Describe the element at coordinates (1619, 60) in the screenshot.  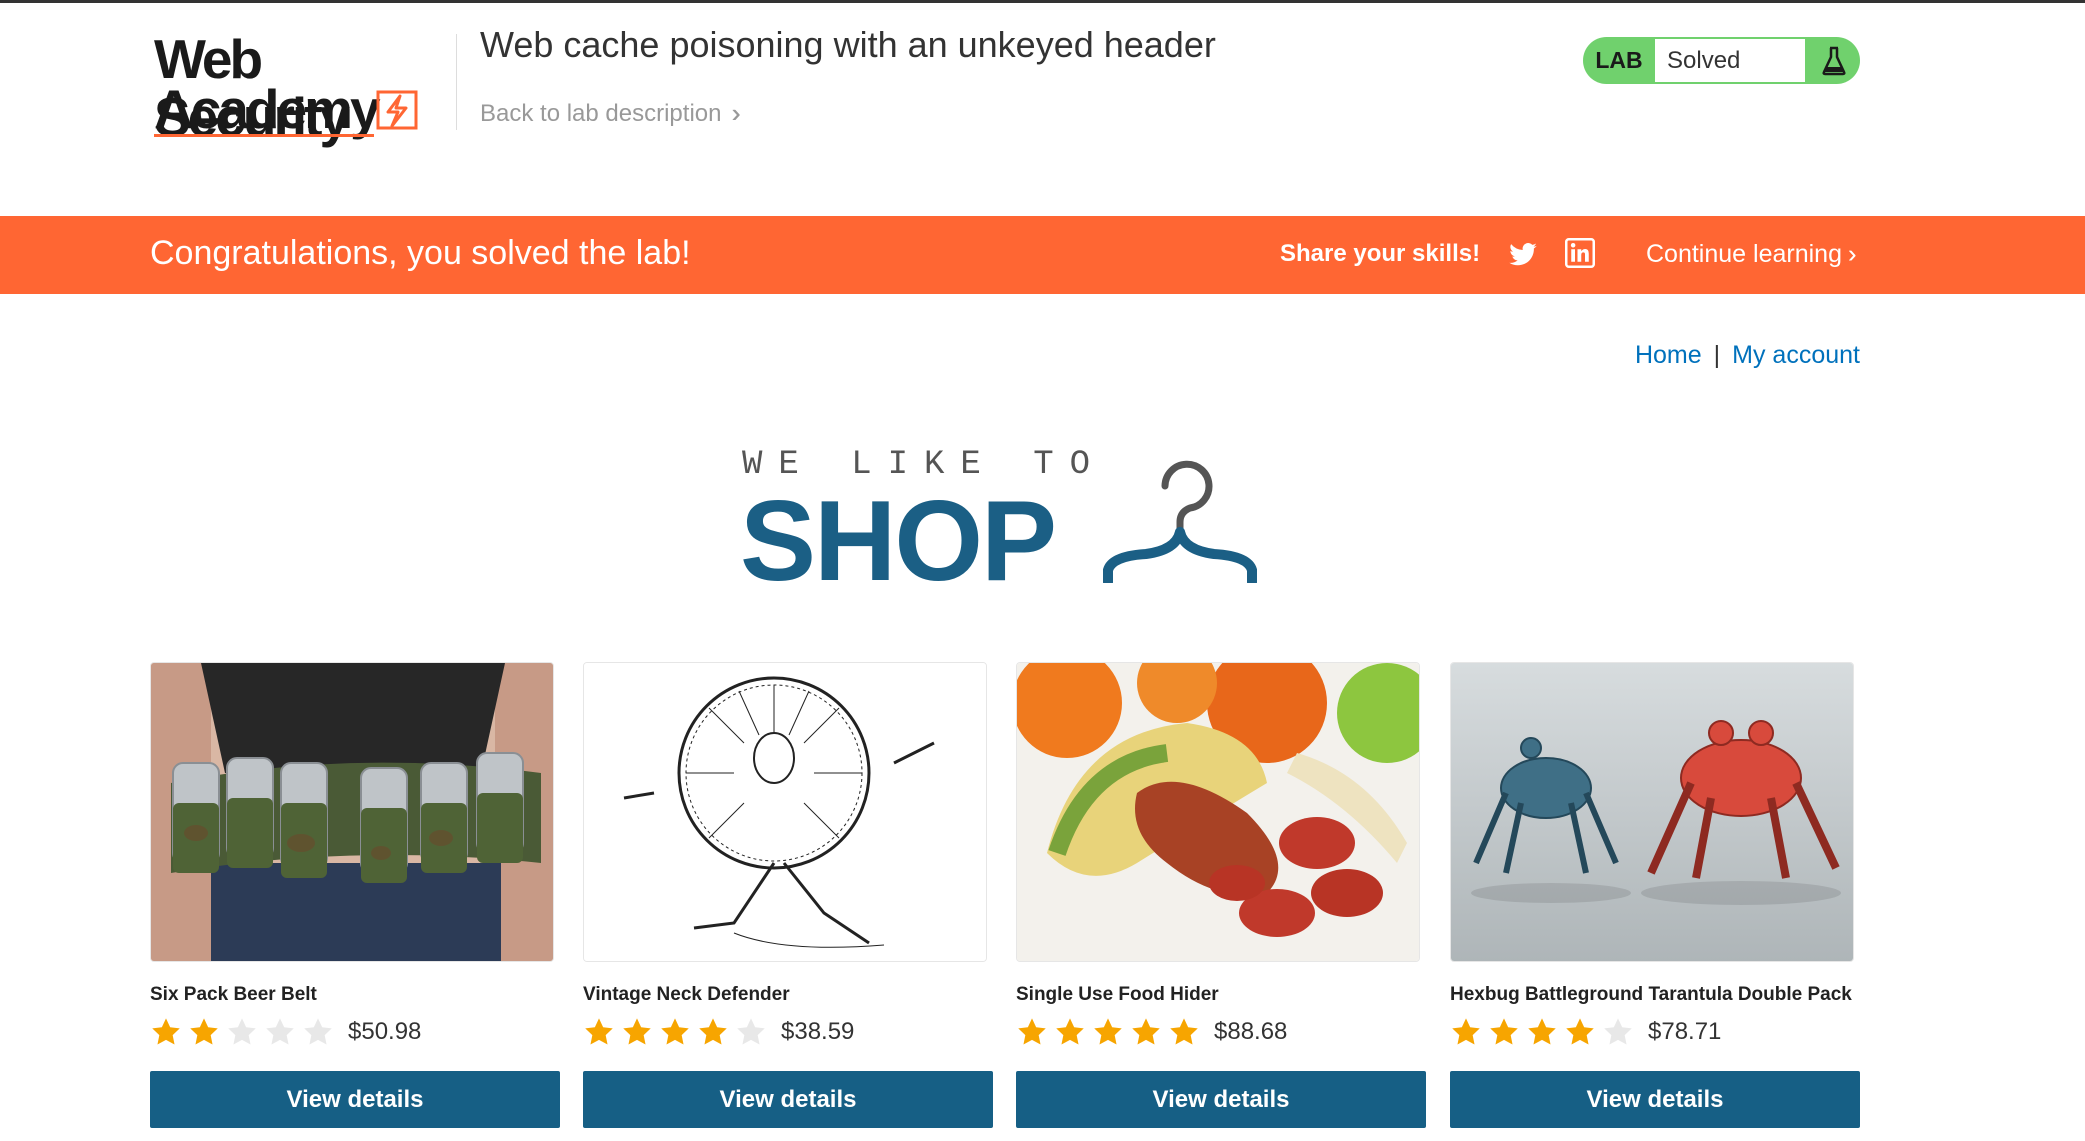
I see `lab-tag: LAB` at that location.